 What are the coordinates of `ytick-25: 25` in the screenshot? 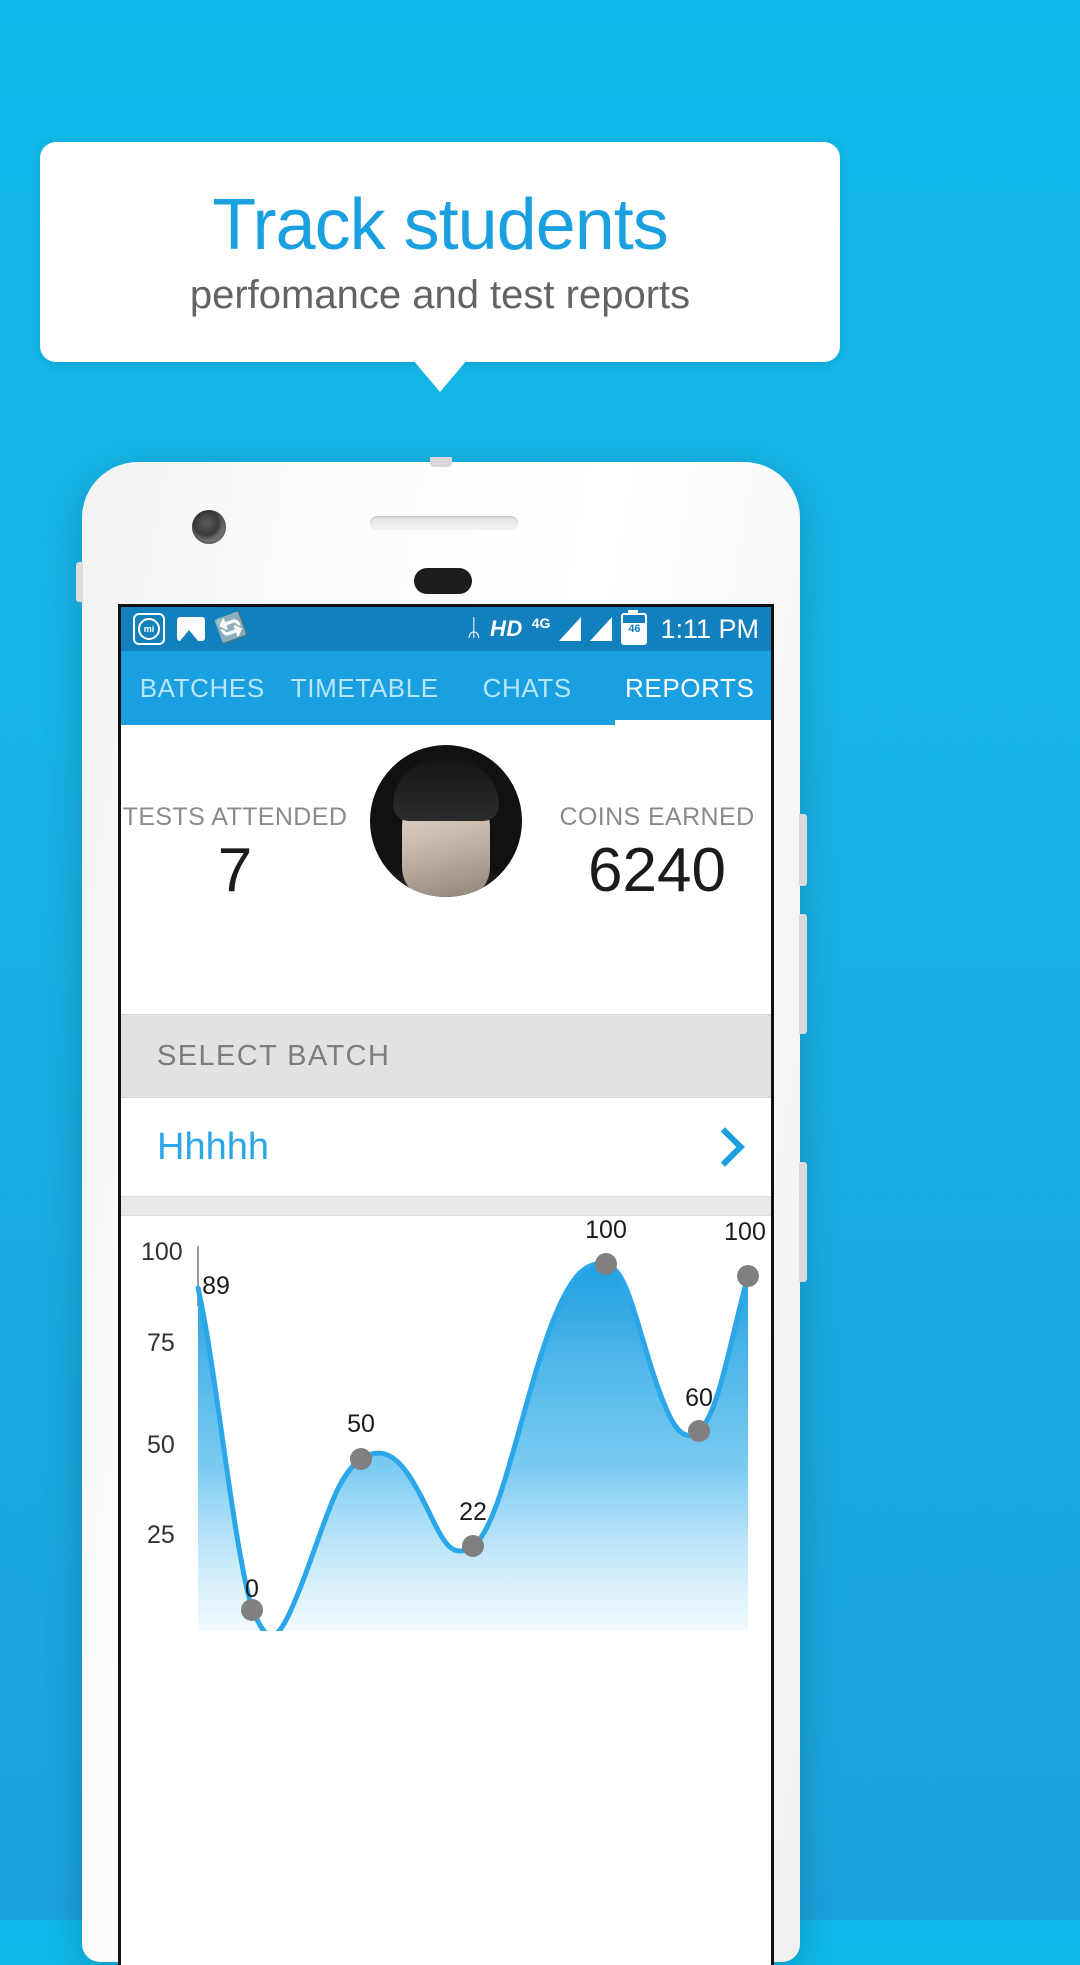 It's located at (161, 1535).